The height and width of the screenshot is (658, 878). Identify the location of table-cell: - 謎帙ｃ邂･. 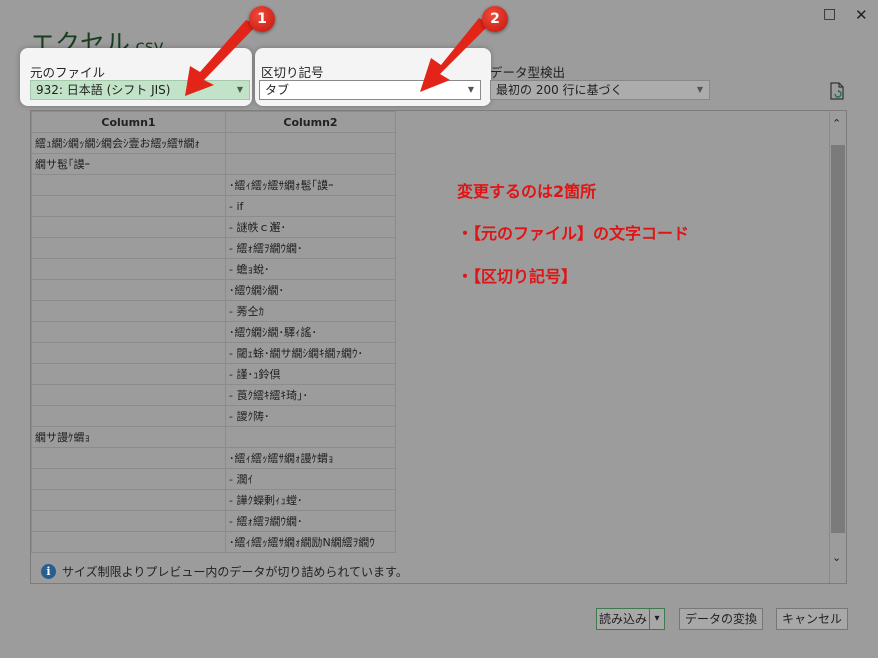
(310, 227).